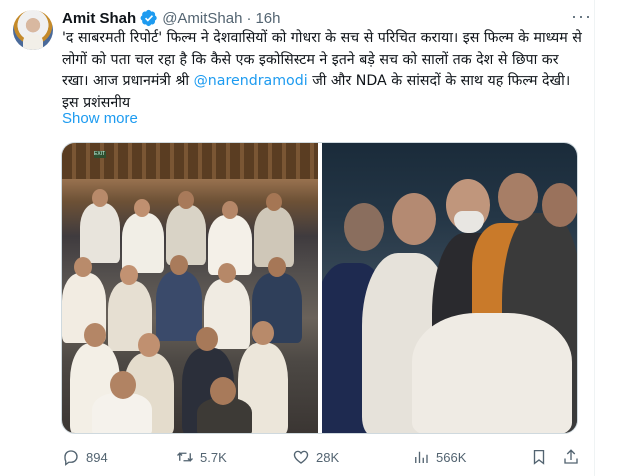 The width and height of the screenshot is (620, 476). I want to click on reply-icon, so click(71, 458).